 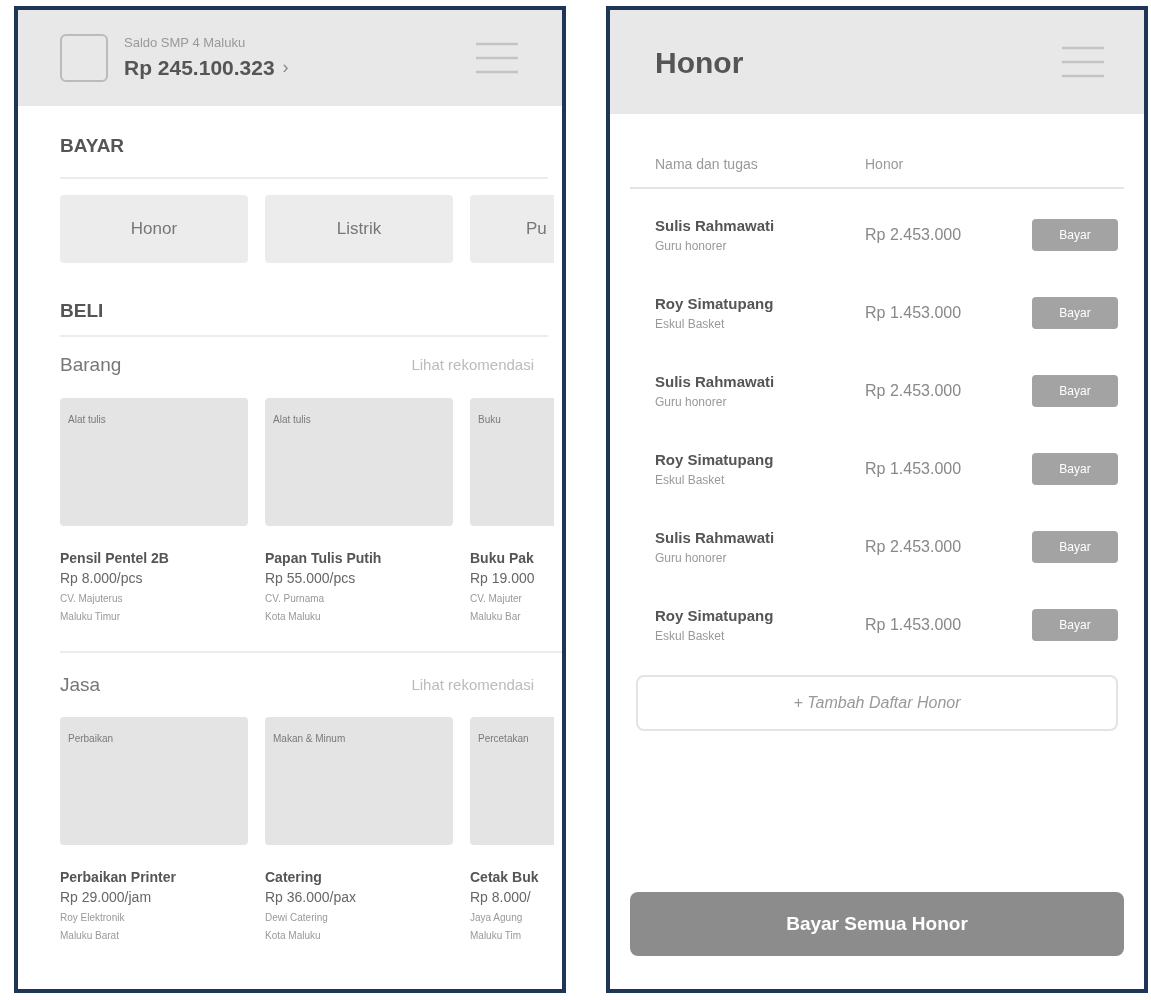 What do you see at coordinates (154, 781) in the screenshot?
I see `product-image-placeholder: Perbaikan` at bounding box center [154, 781].